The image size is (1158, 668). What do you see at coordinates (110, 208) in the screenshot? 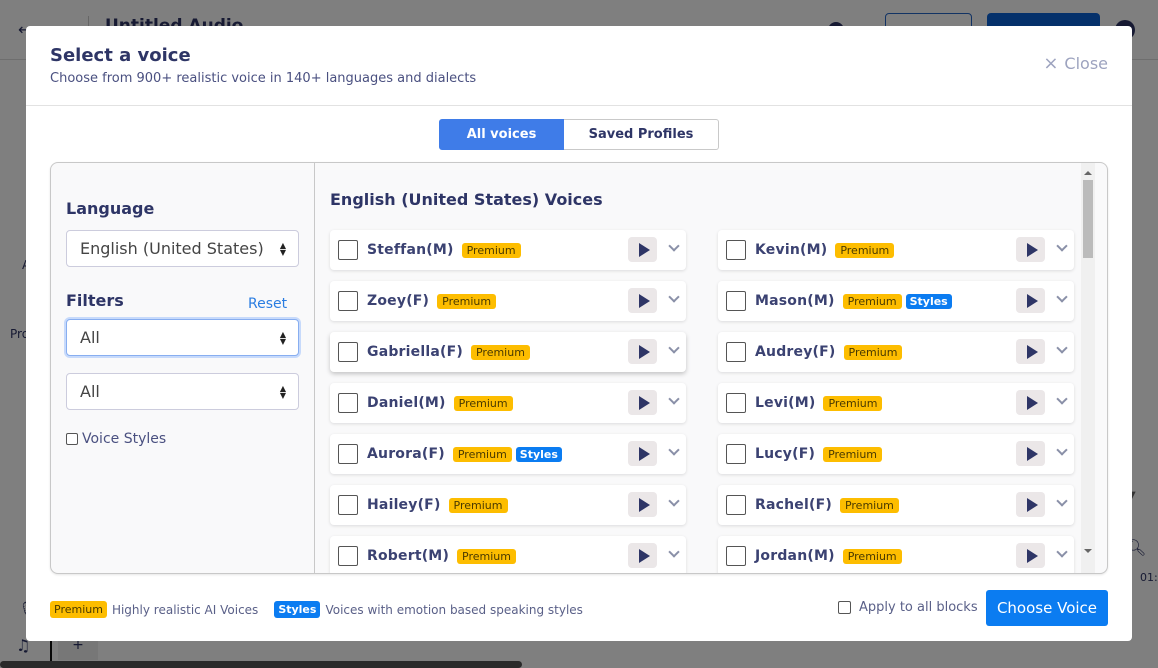
I see `language-label: Language` at bounding box center [110, 208].